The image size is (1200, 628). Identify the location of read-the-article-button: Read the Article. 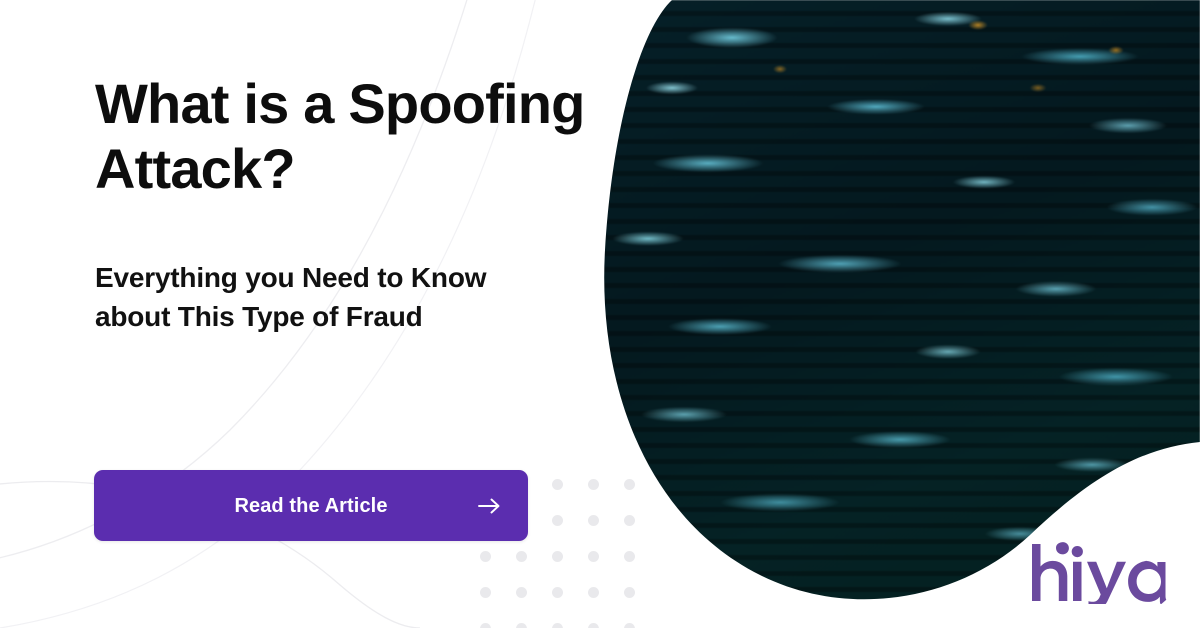
(311, 505).